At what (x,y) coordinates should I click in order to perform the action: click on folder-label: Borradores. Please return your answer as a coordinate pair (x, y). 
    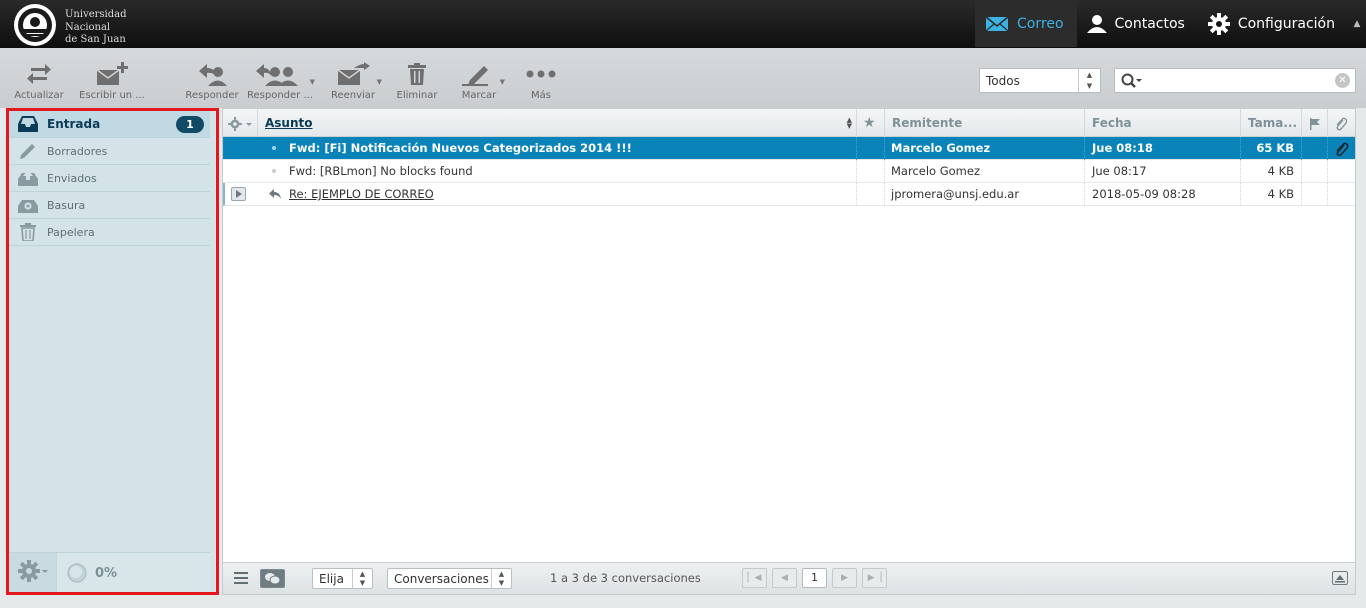
    Looking at the image, I should click on (77, 151).